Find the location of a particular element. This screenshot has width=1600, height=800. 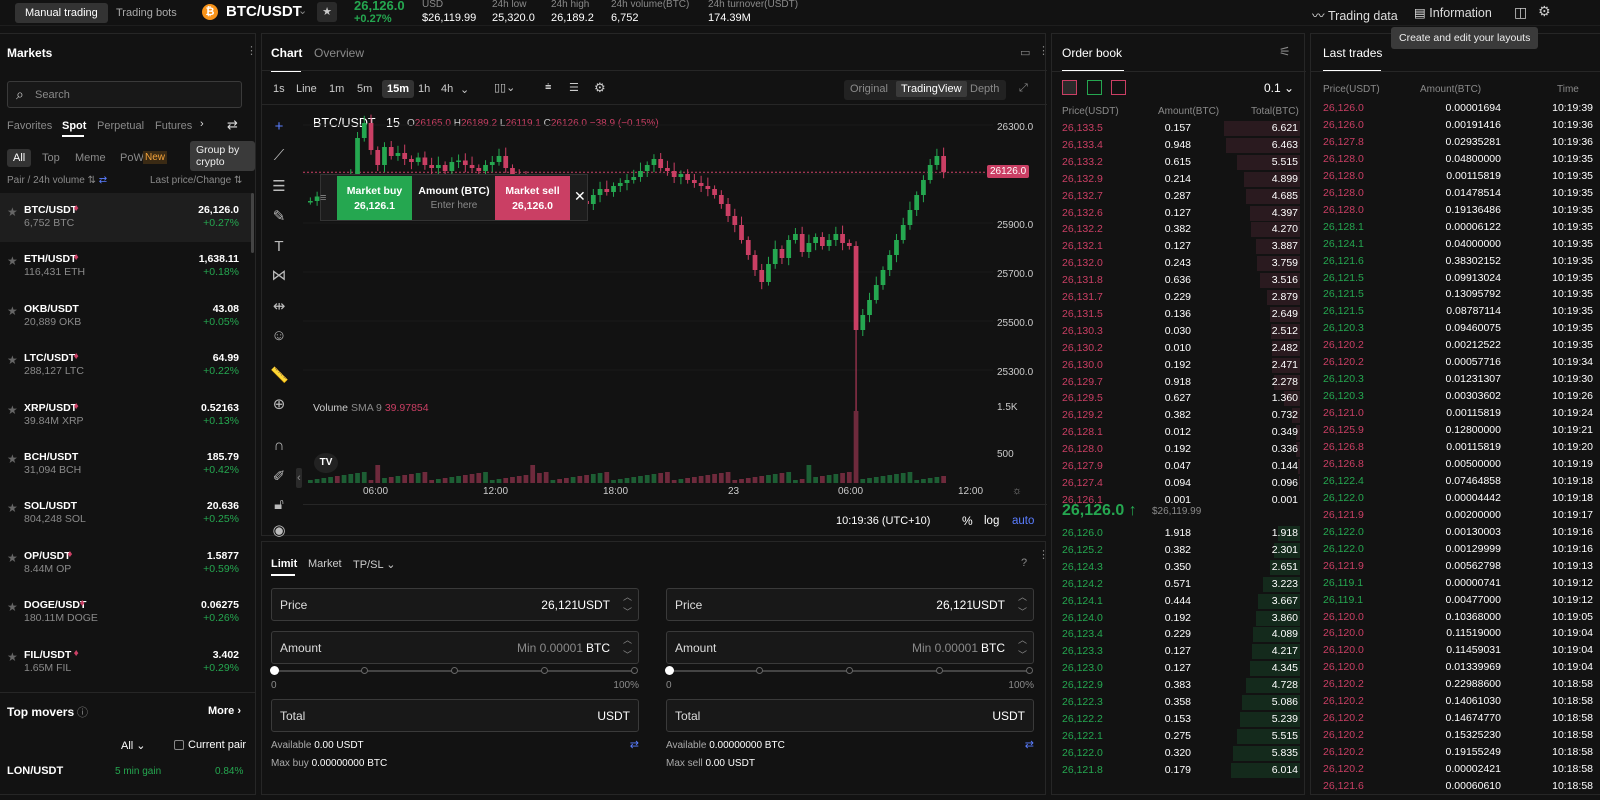

amount-input: Amount (BTC) Enter here is located at coordinates (454, 198).